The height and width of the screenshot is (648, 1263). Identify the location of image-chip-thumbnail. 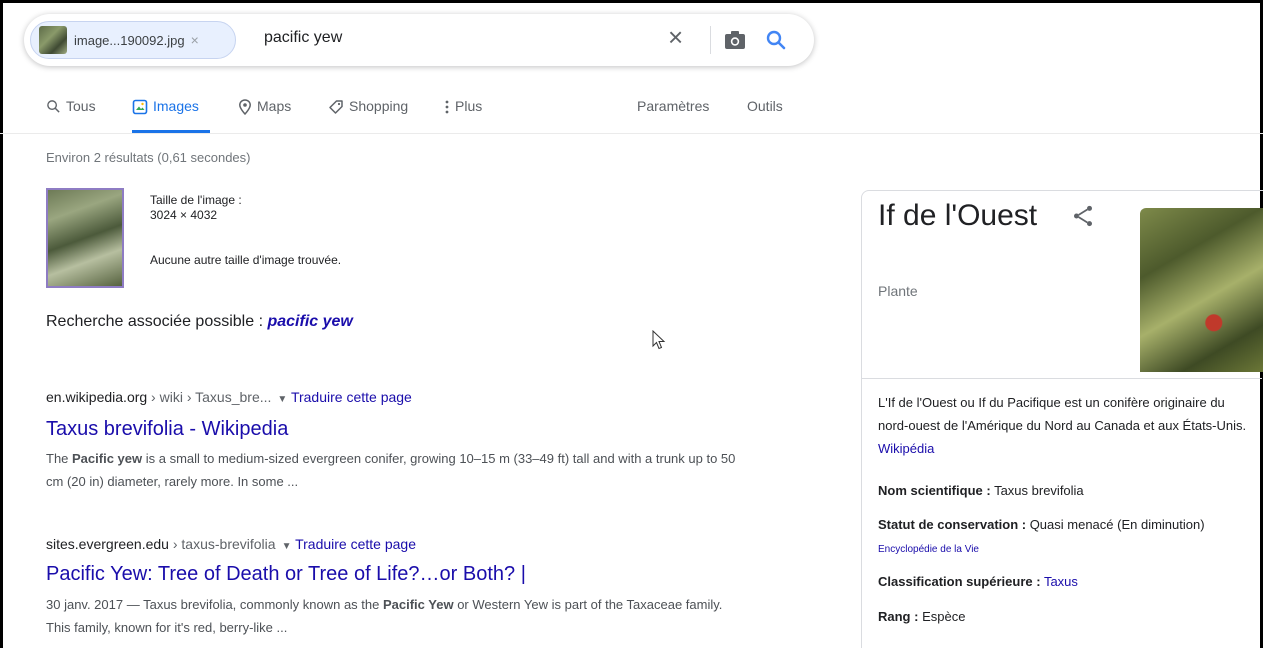
(53, 40).